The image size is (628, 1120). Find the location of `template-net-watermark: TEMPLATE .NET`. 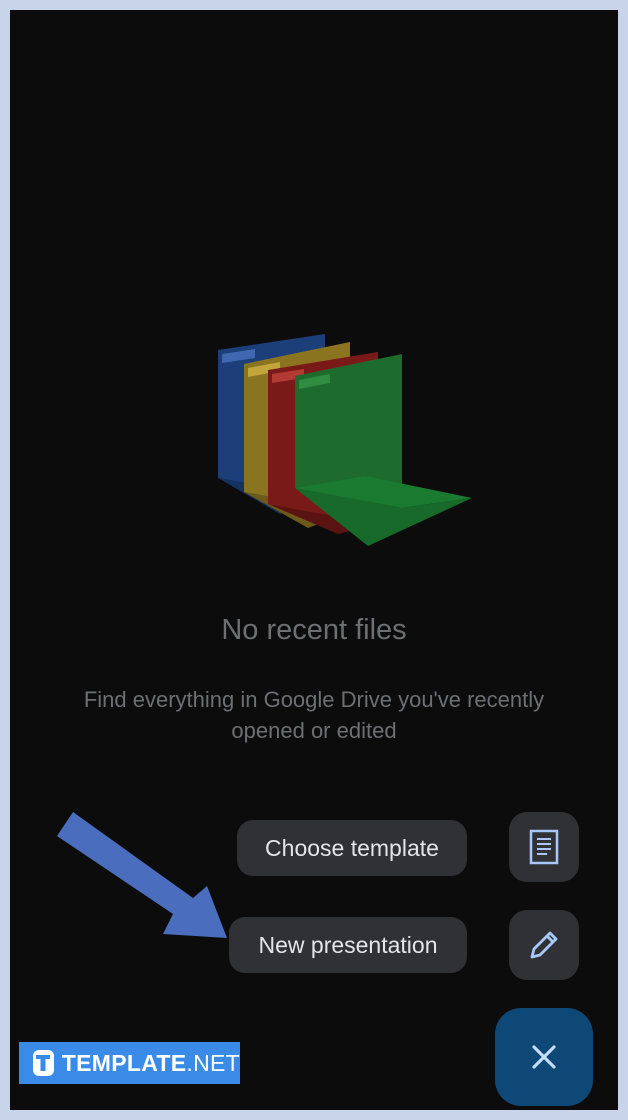

template-net-watermark: TEMPLATE .NET is located at coordinates (129, 1063).